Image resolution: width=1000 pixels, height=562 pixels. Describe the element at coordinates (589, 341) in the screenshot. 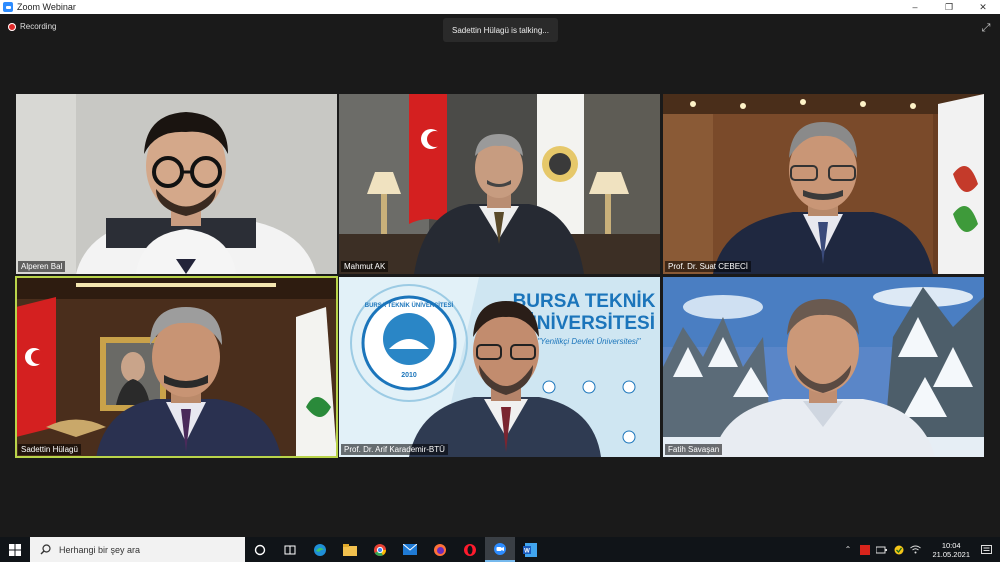

I see `backdrop-tagline: "Yenilikçi Devlet Üniversitesi"` at that location.